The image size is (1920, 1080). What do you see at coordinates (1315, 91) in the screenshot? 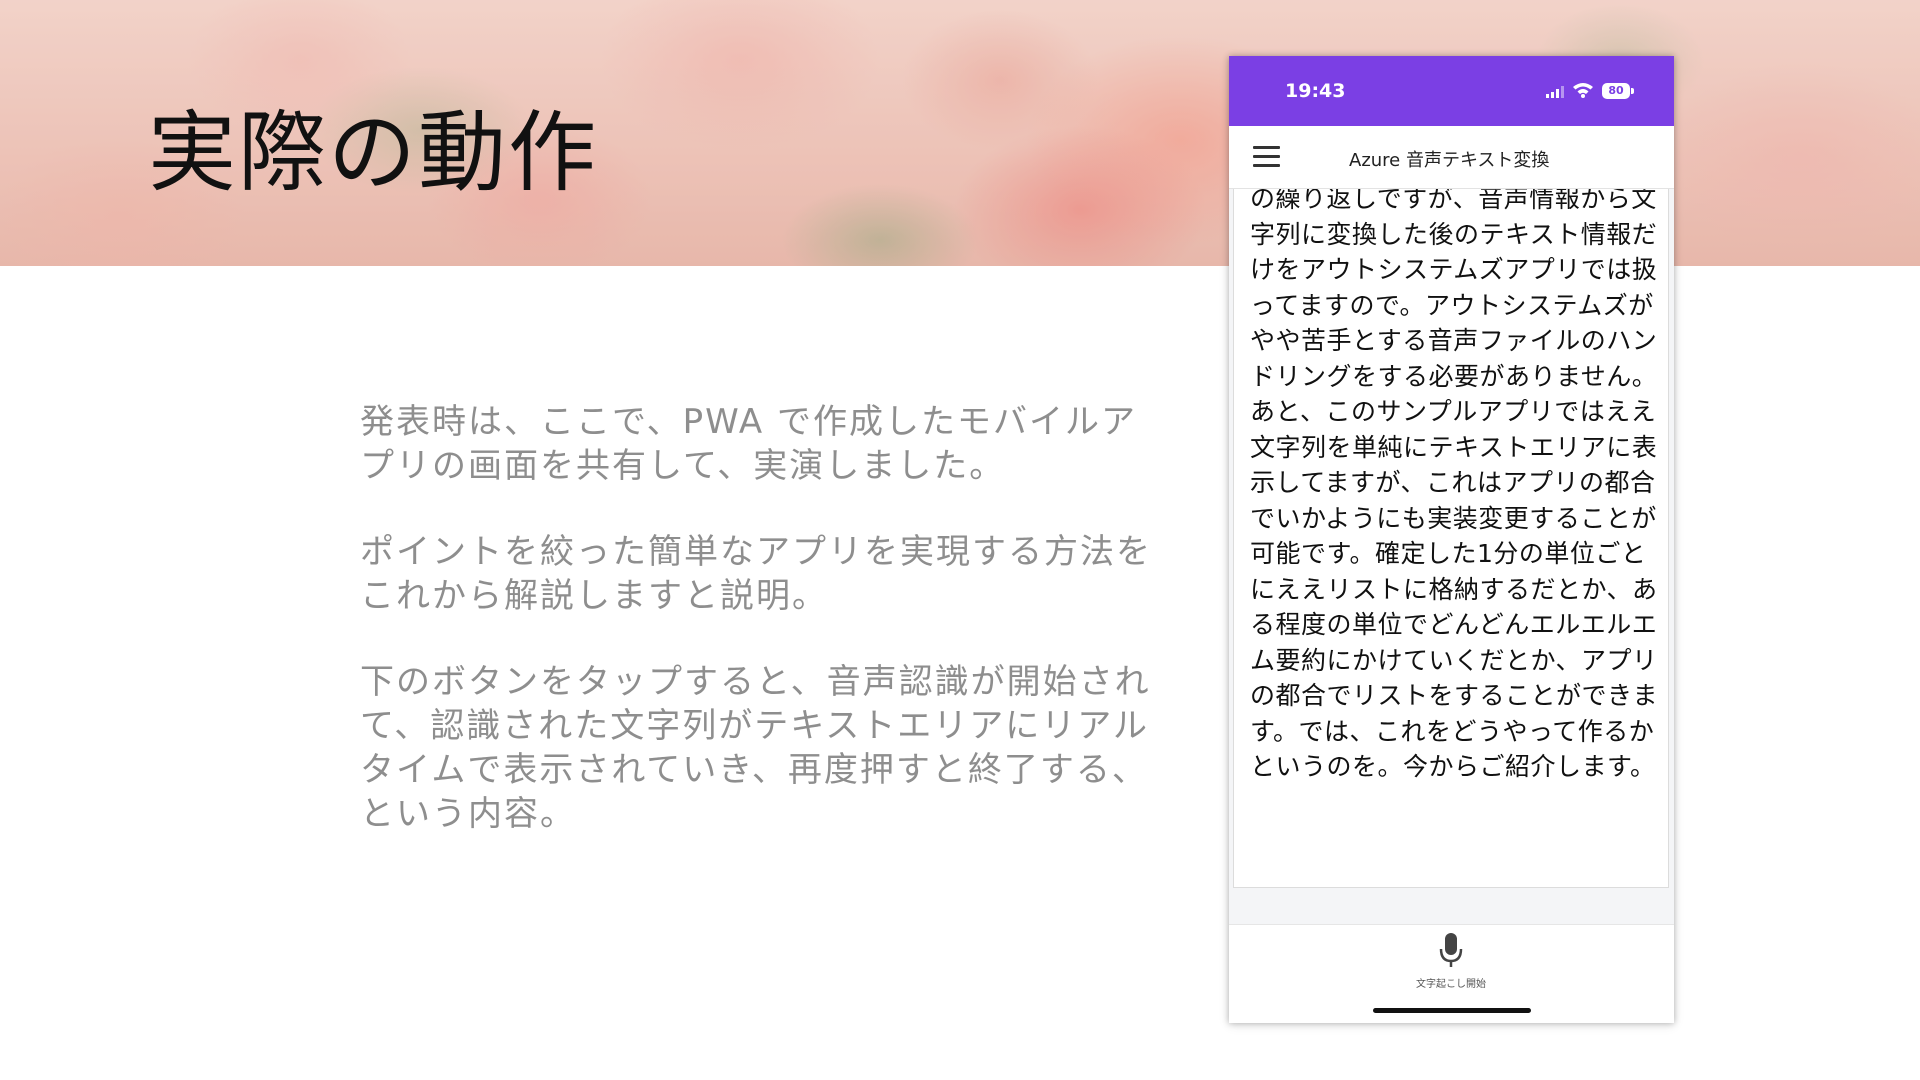
I see `status-time: 19:43` at bounding box center [1315, 91].